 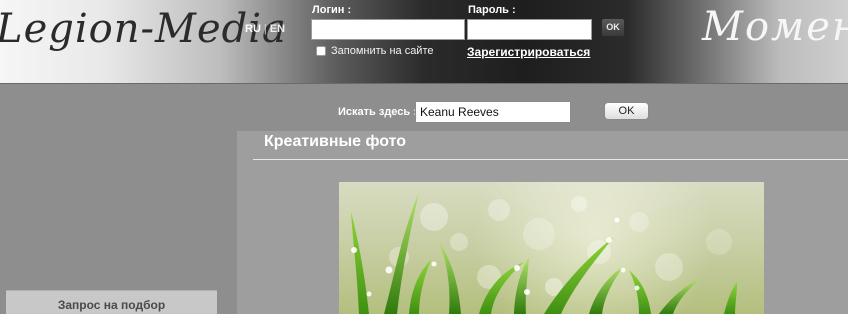 I want to click on login-ok-button: OK, so click(x=613, y=27).